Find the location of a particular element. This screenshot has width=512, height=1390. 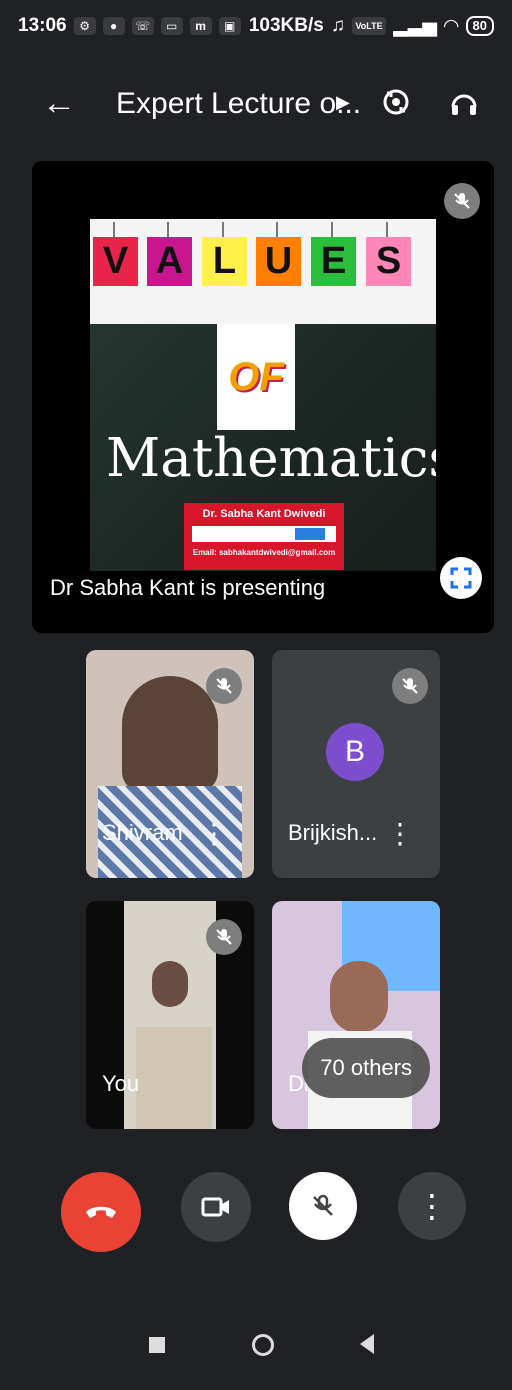

video-icon: ▭ is located at coordinates (171, 26).